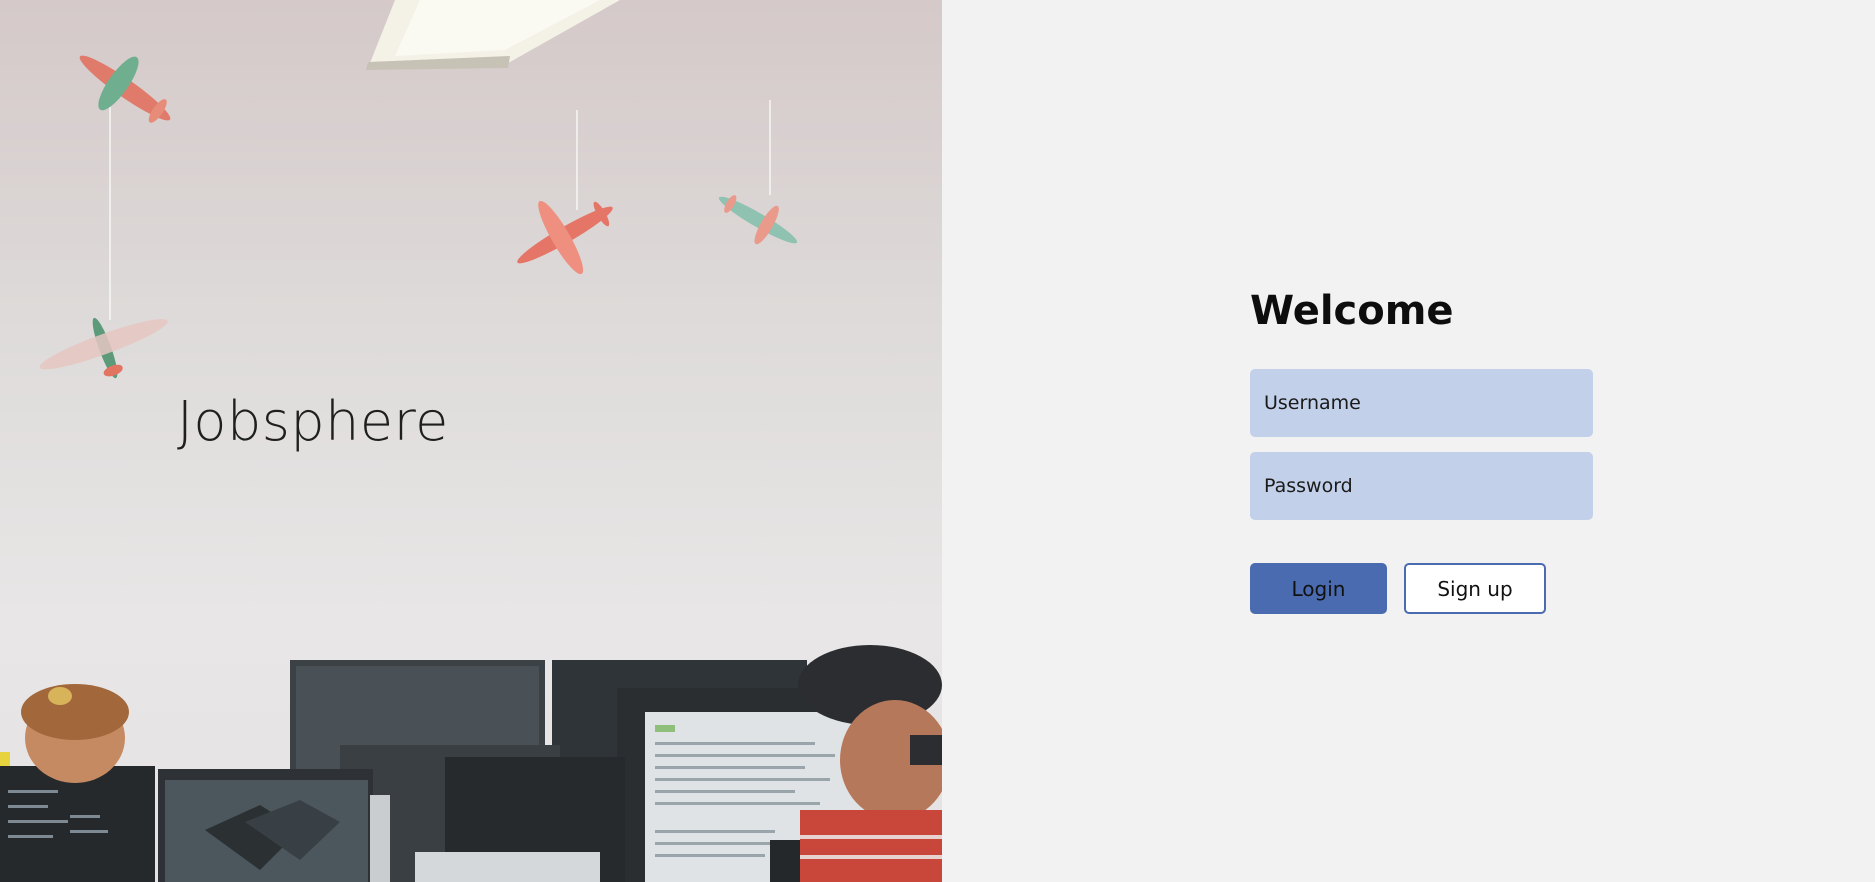 The width and height of the screenshot is (1875, 882). Describe the element at coordinates (1421, 403) in the screenshot. I see `username-input` at that location.